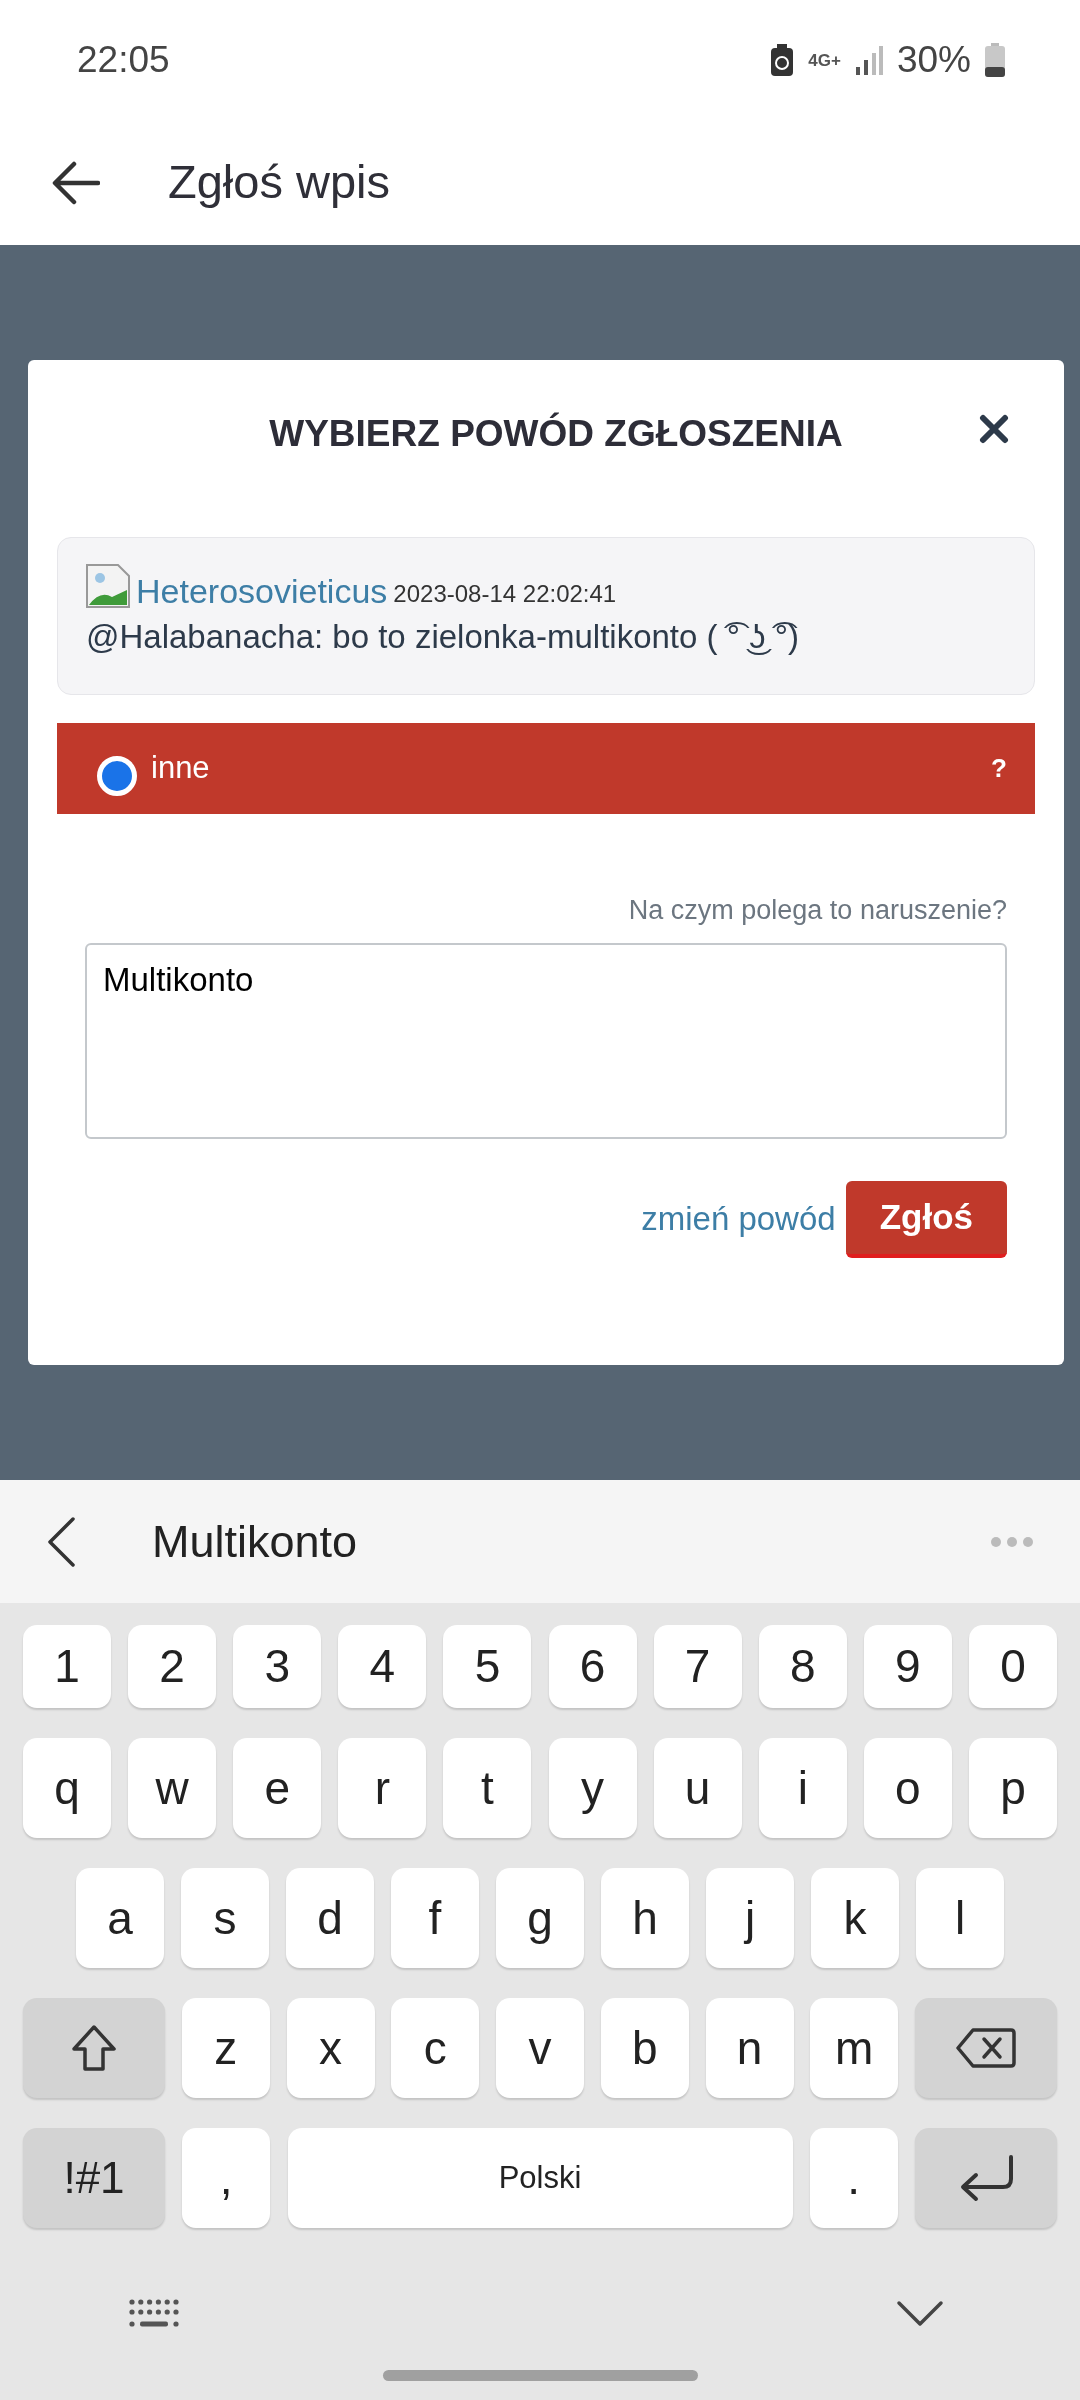 This screenshot has width=1080, height=2400. What do you see at coordinates (540, 2048) in the screenshot?
I see `keyboard-key: v` at bounding box center [540, 2048].